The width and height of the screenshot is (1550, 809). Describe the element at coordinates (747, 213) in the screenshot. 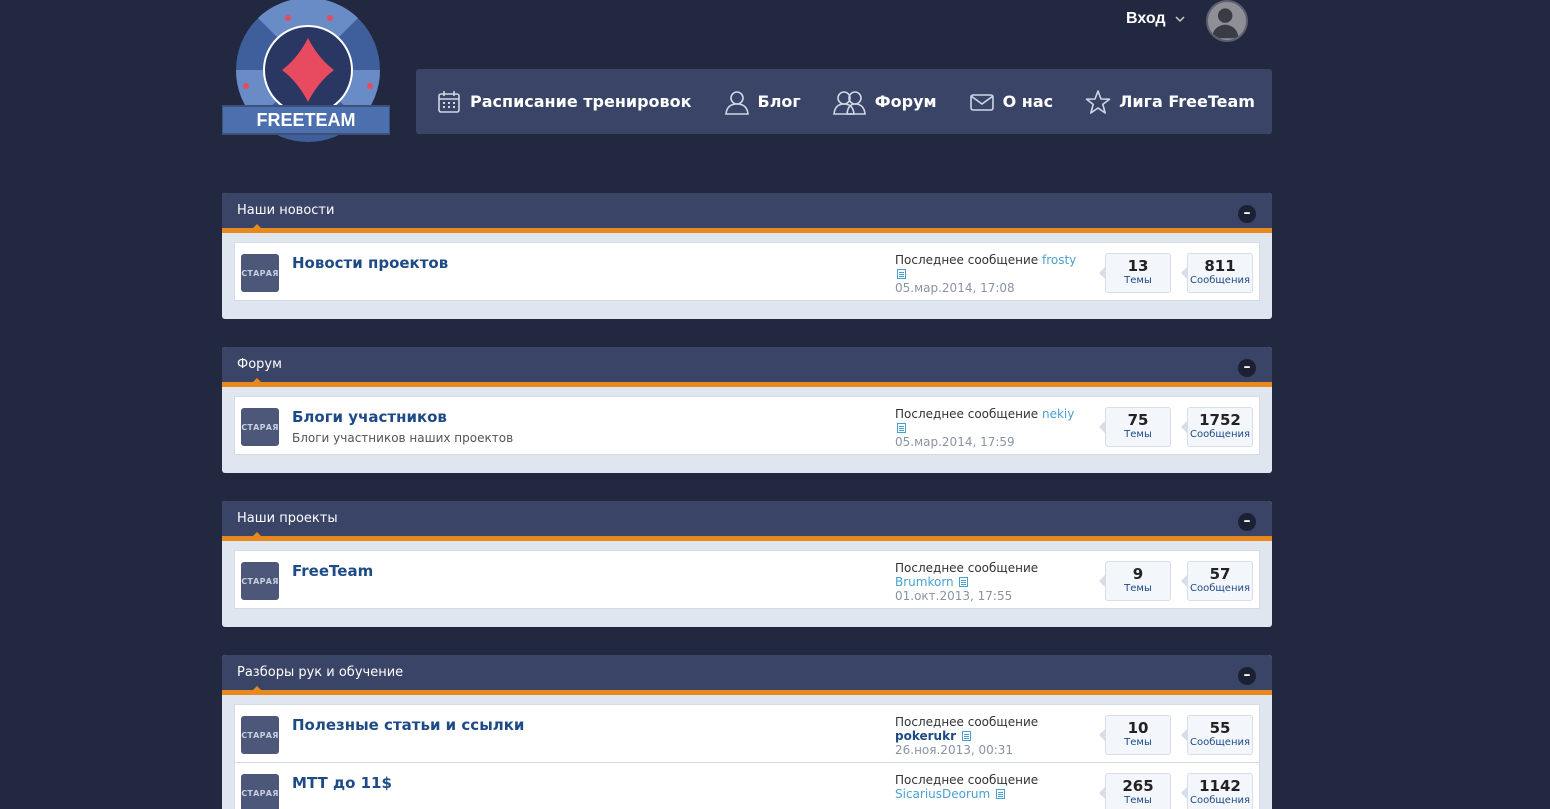

I see `category-header: Наши новости –` at that location.